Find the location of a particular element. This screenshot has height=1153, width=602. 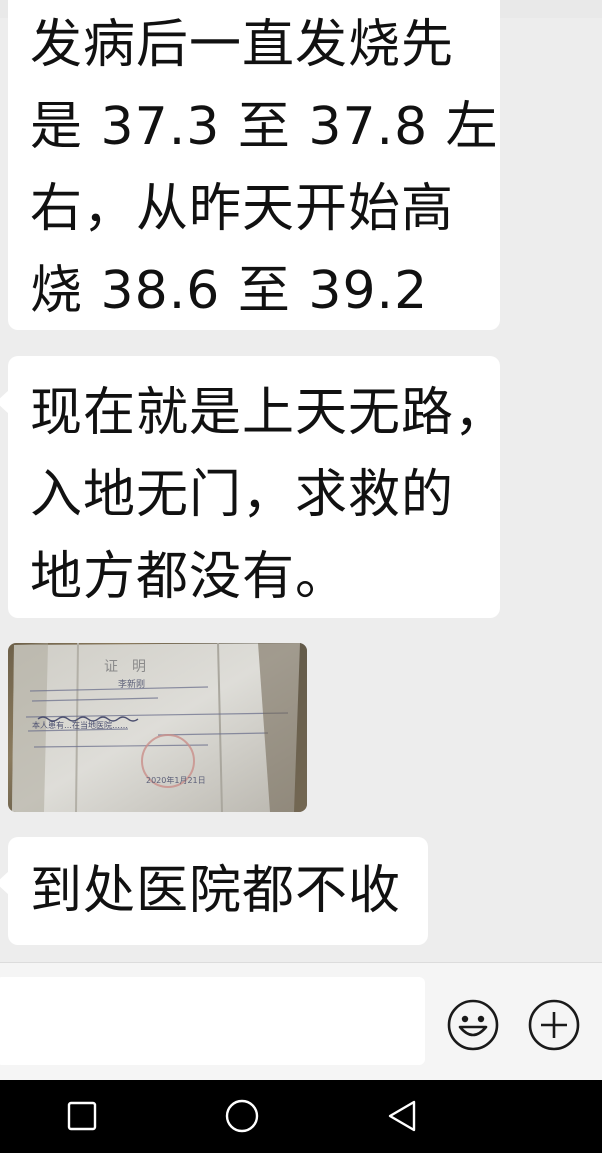

message-line: 是 37.3 至 37.8 左 is located at coordinates (264, 127).